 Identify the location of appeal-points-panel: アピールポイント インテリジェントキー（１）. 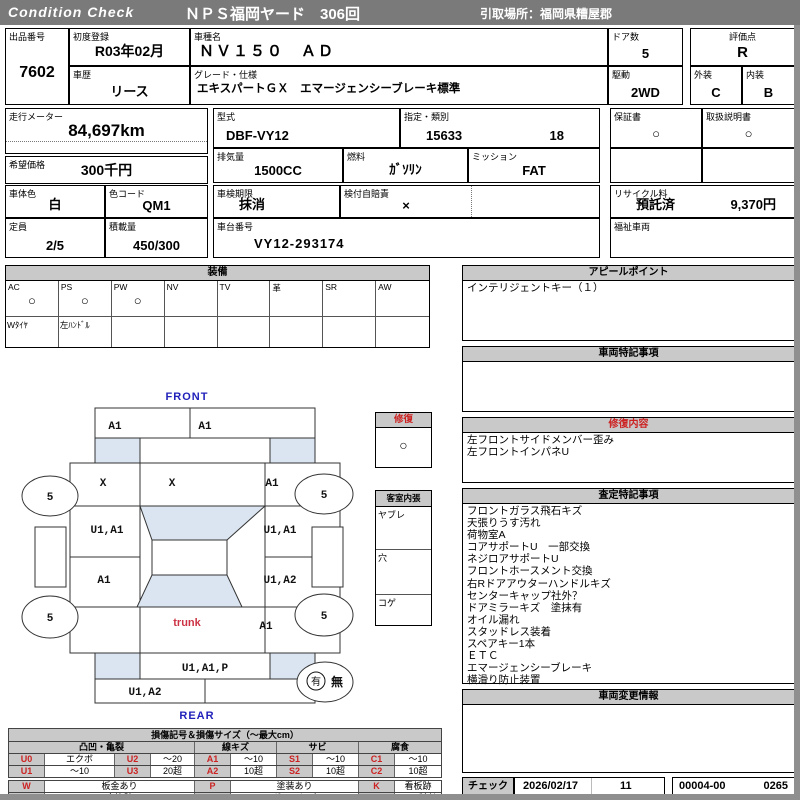
(628, 303).